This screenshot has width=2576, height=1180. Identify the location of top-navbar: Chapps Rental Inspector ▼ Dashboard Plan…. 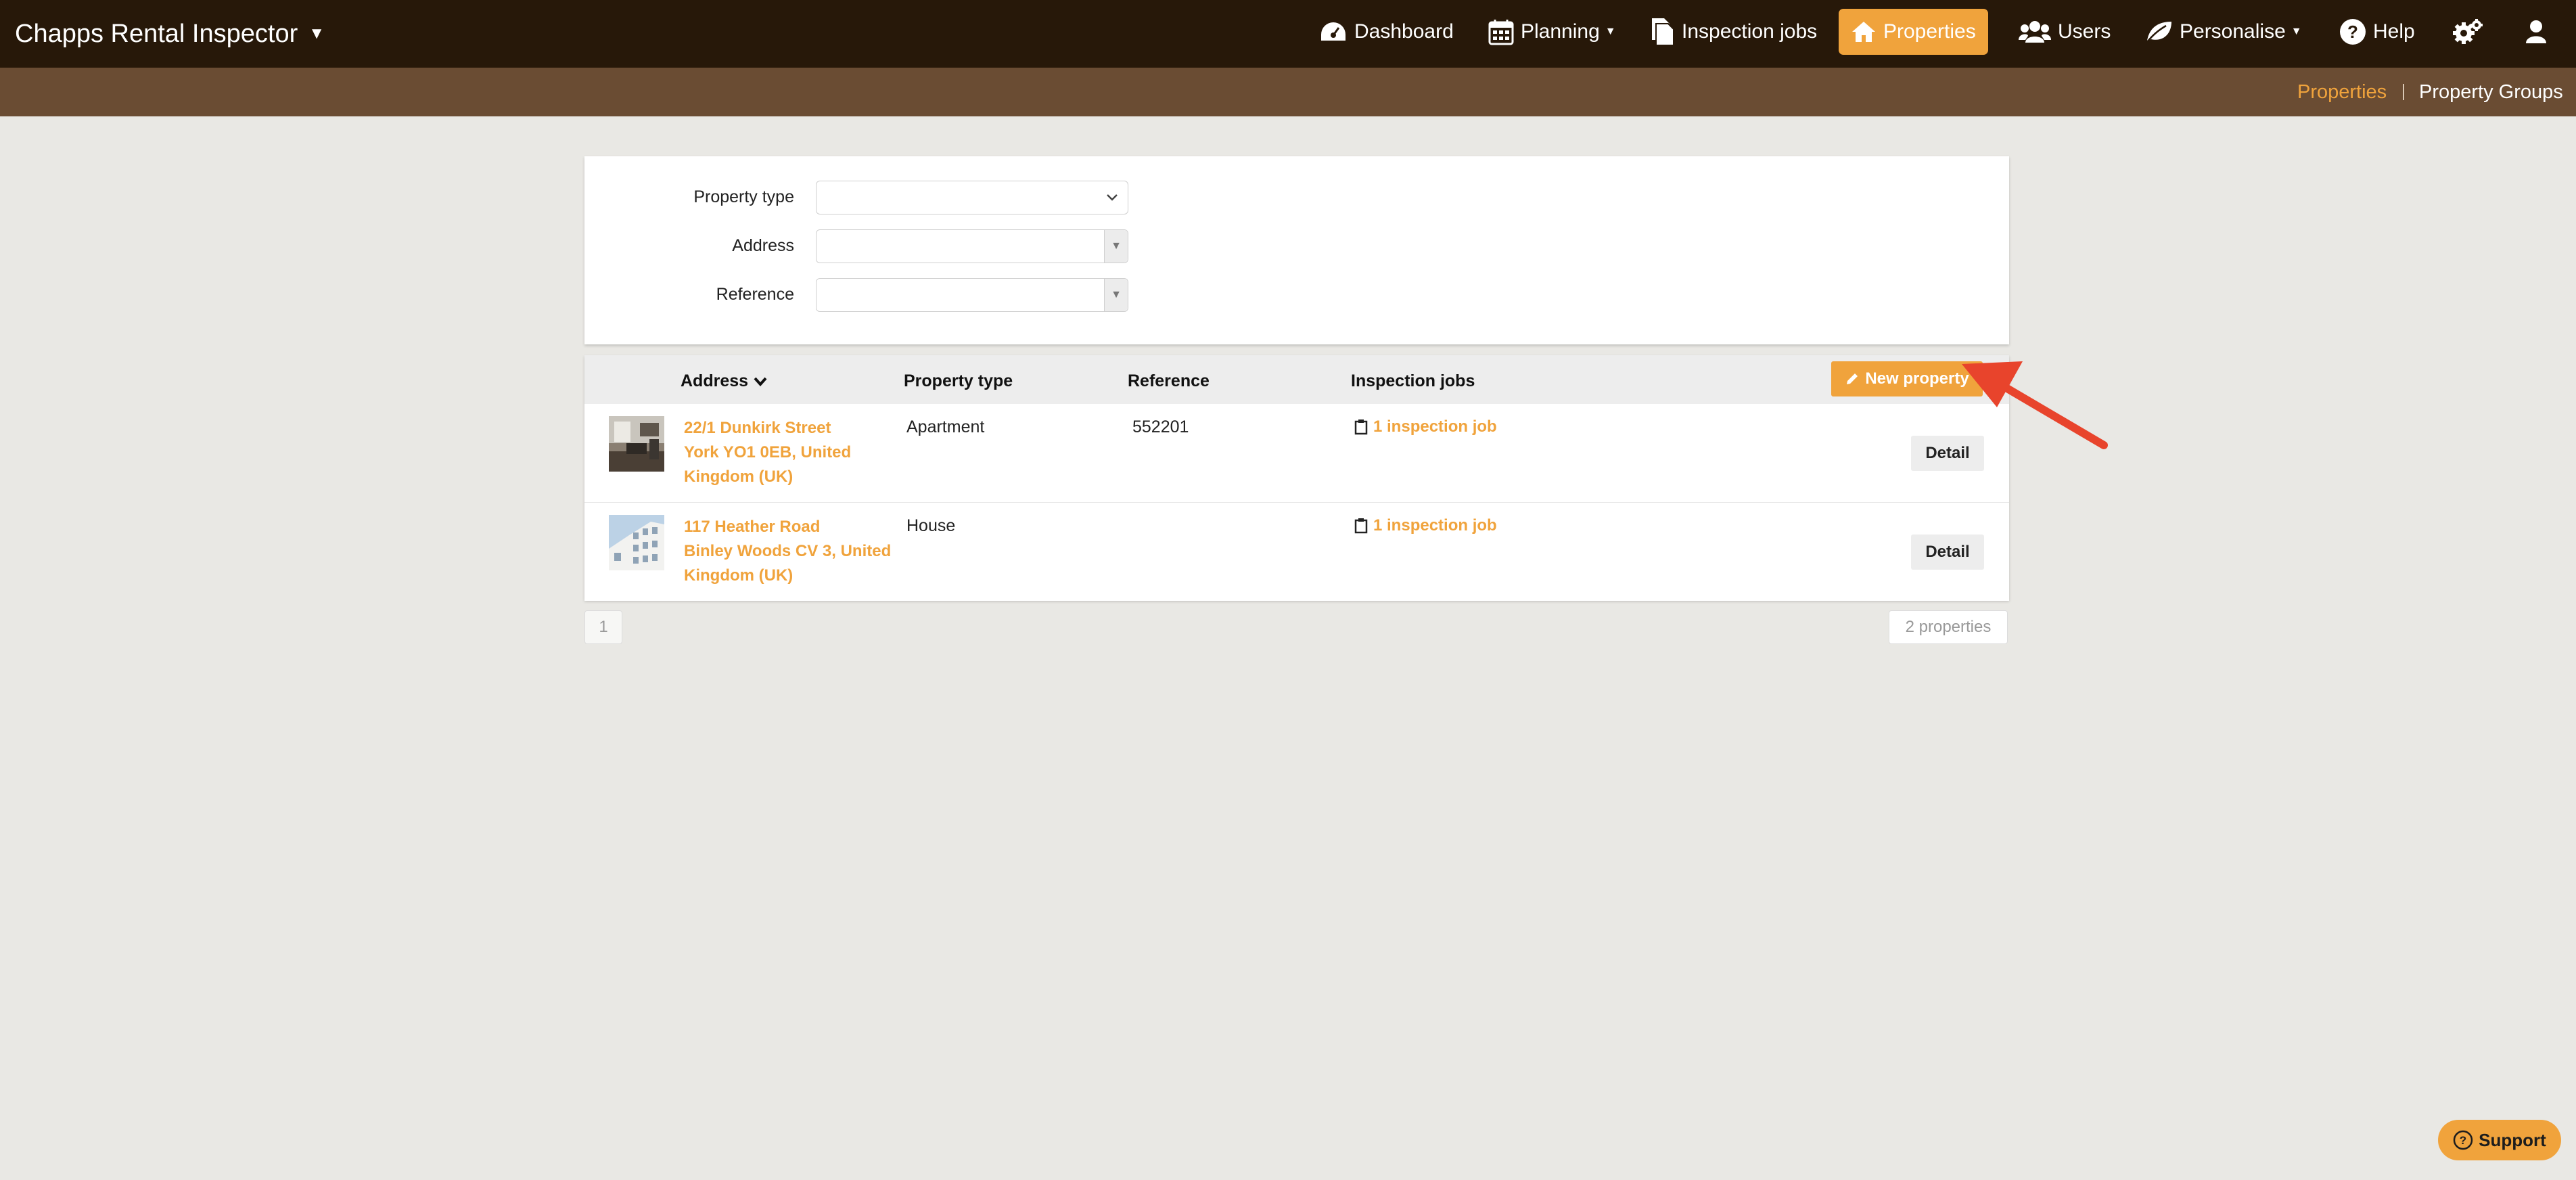
(1288, 34).